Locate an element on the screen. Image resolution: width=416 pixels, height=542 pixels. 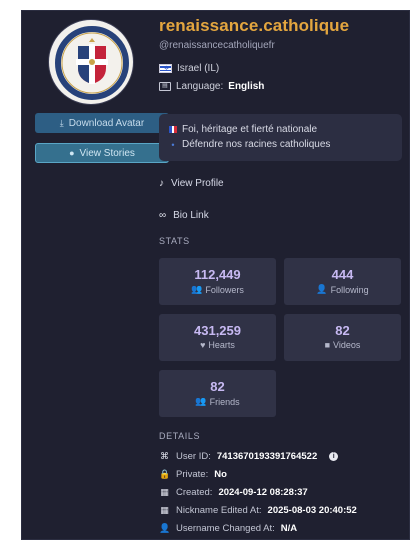
stats-heading: STATS is located at coordinates (174, 241).